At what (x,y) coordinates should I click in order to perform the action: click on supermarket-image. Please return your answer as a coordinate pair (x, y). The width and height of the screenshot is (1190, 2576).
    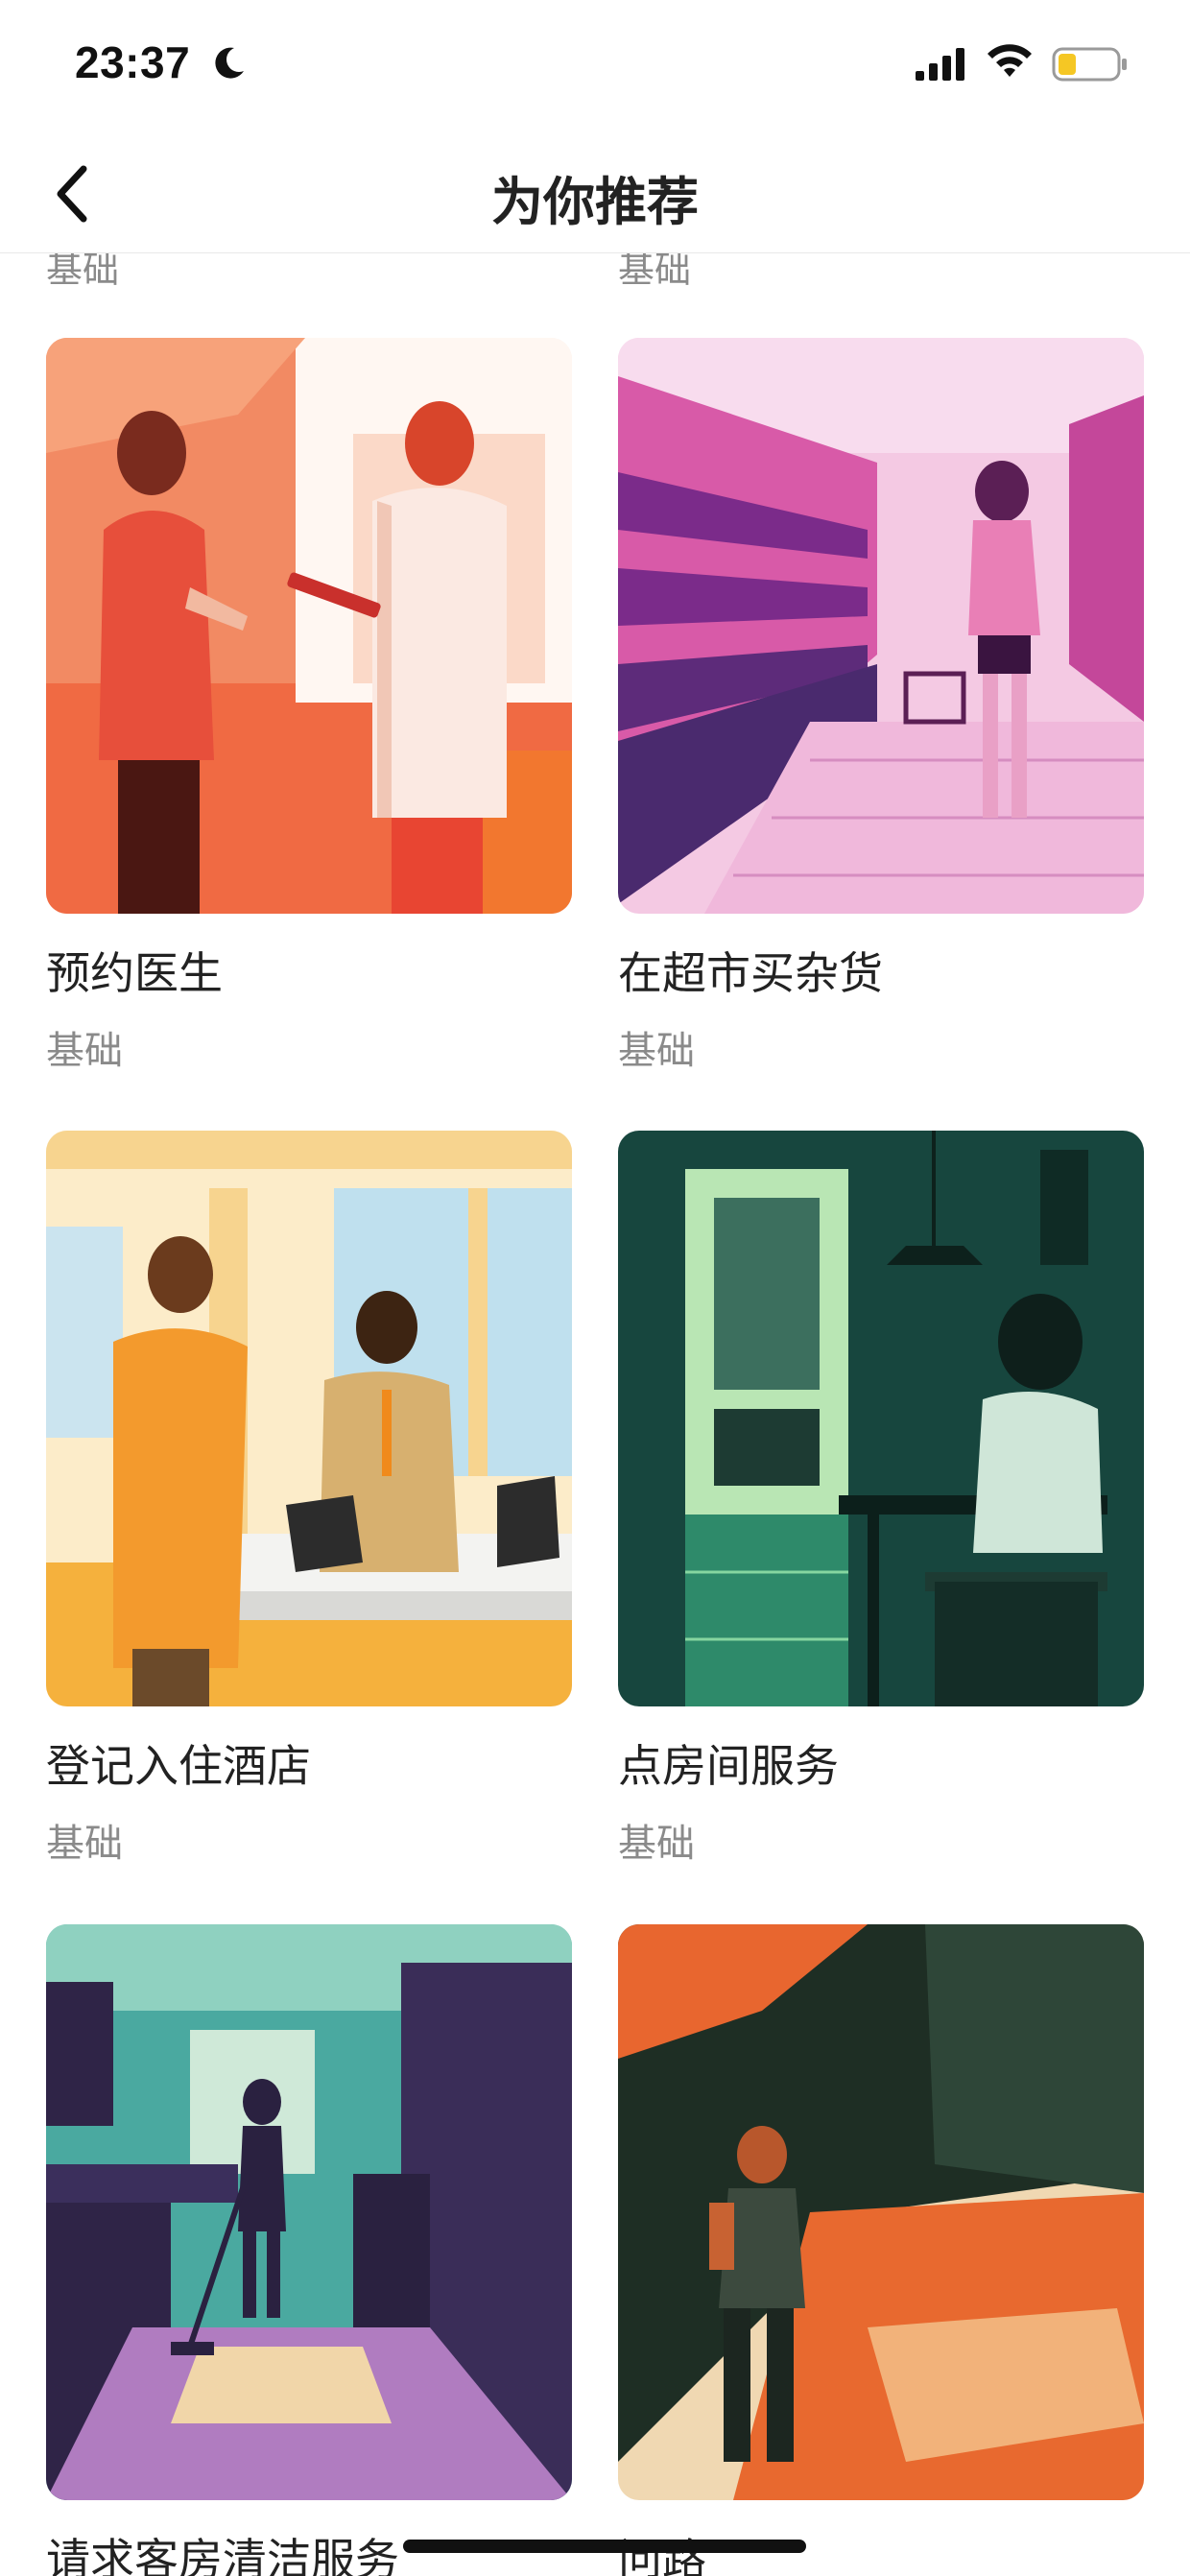
    Looking at the image, I should click on (881, 626).